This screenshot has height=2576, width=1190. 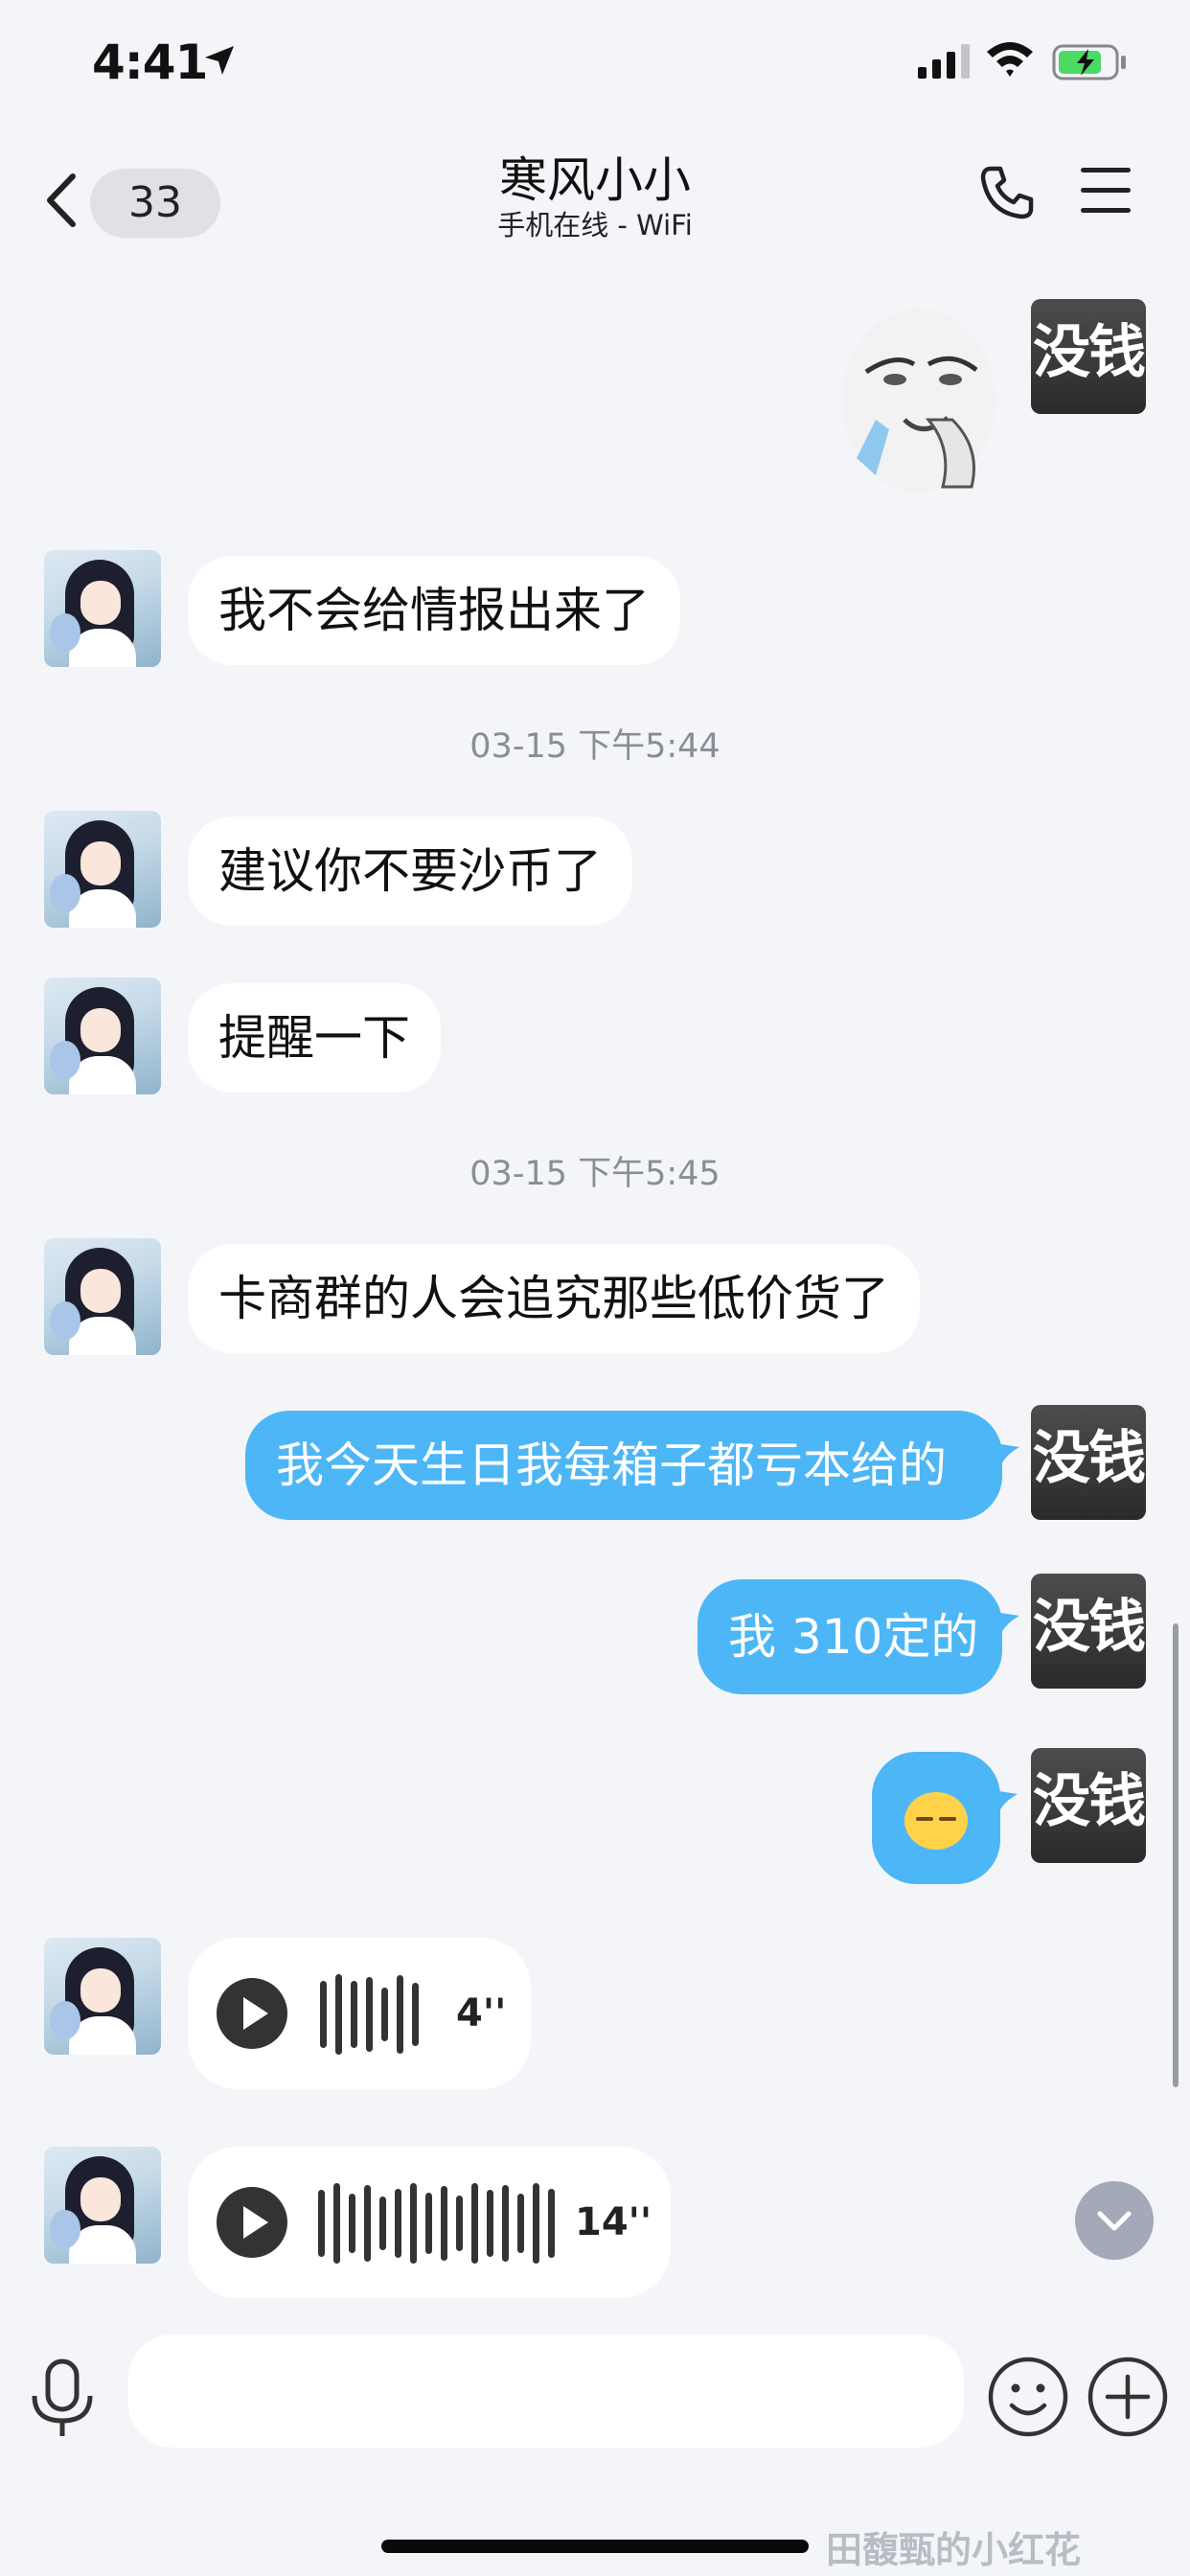 I want to click on message-bubble-outgoing: 我 310定的, so click(x=858, y=1636).